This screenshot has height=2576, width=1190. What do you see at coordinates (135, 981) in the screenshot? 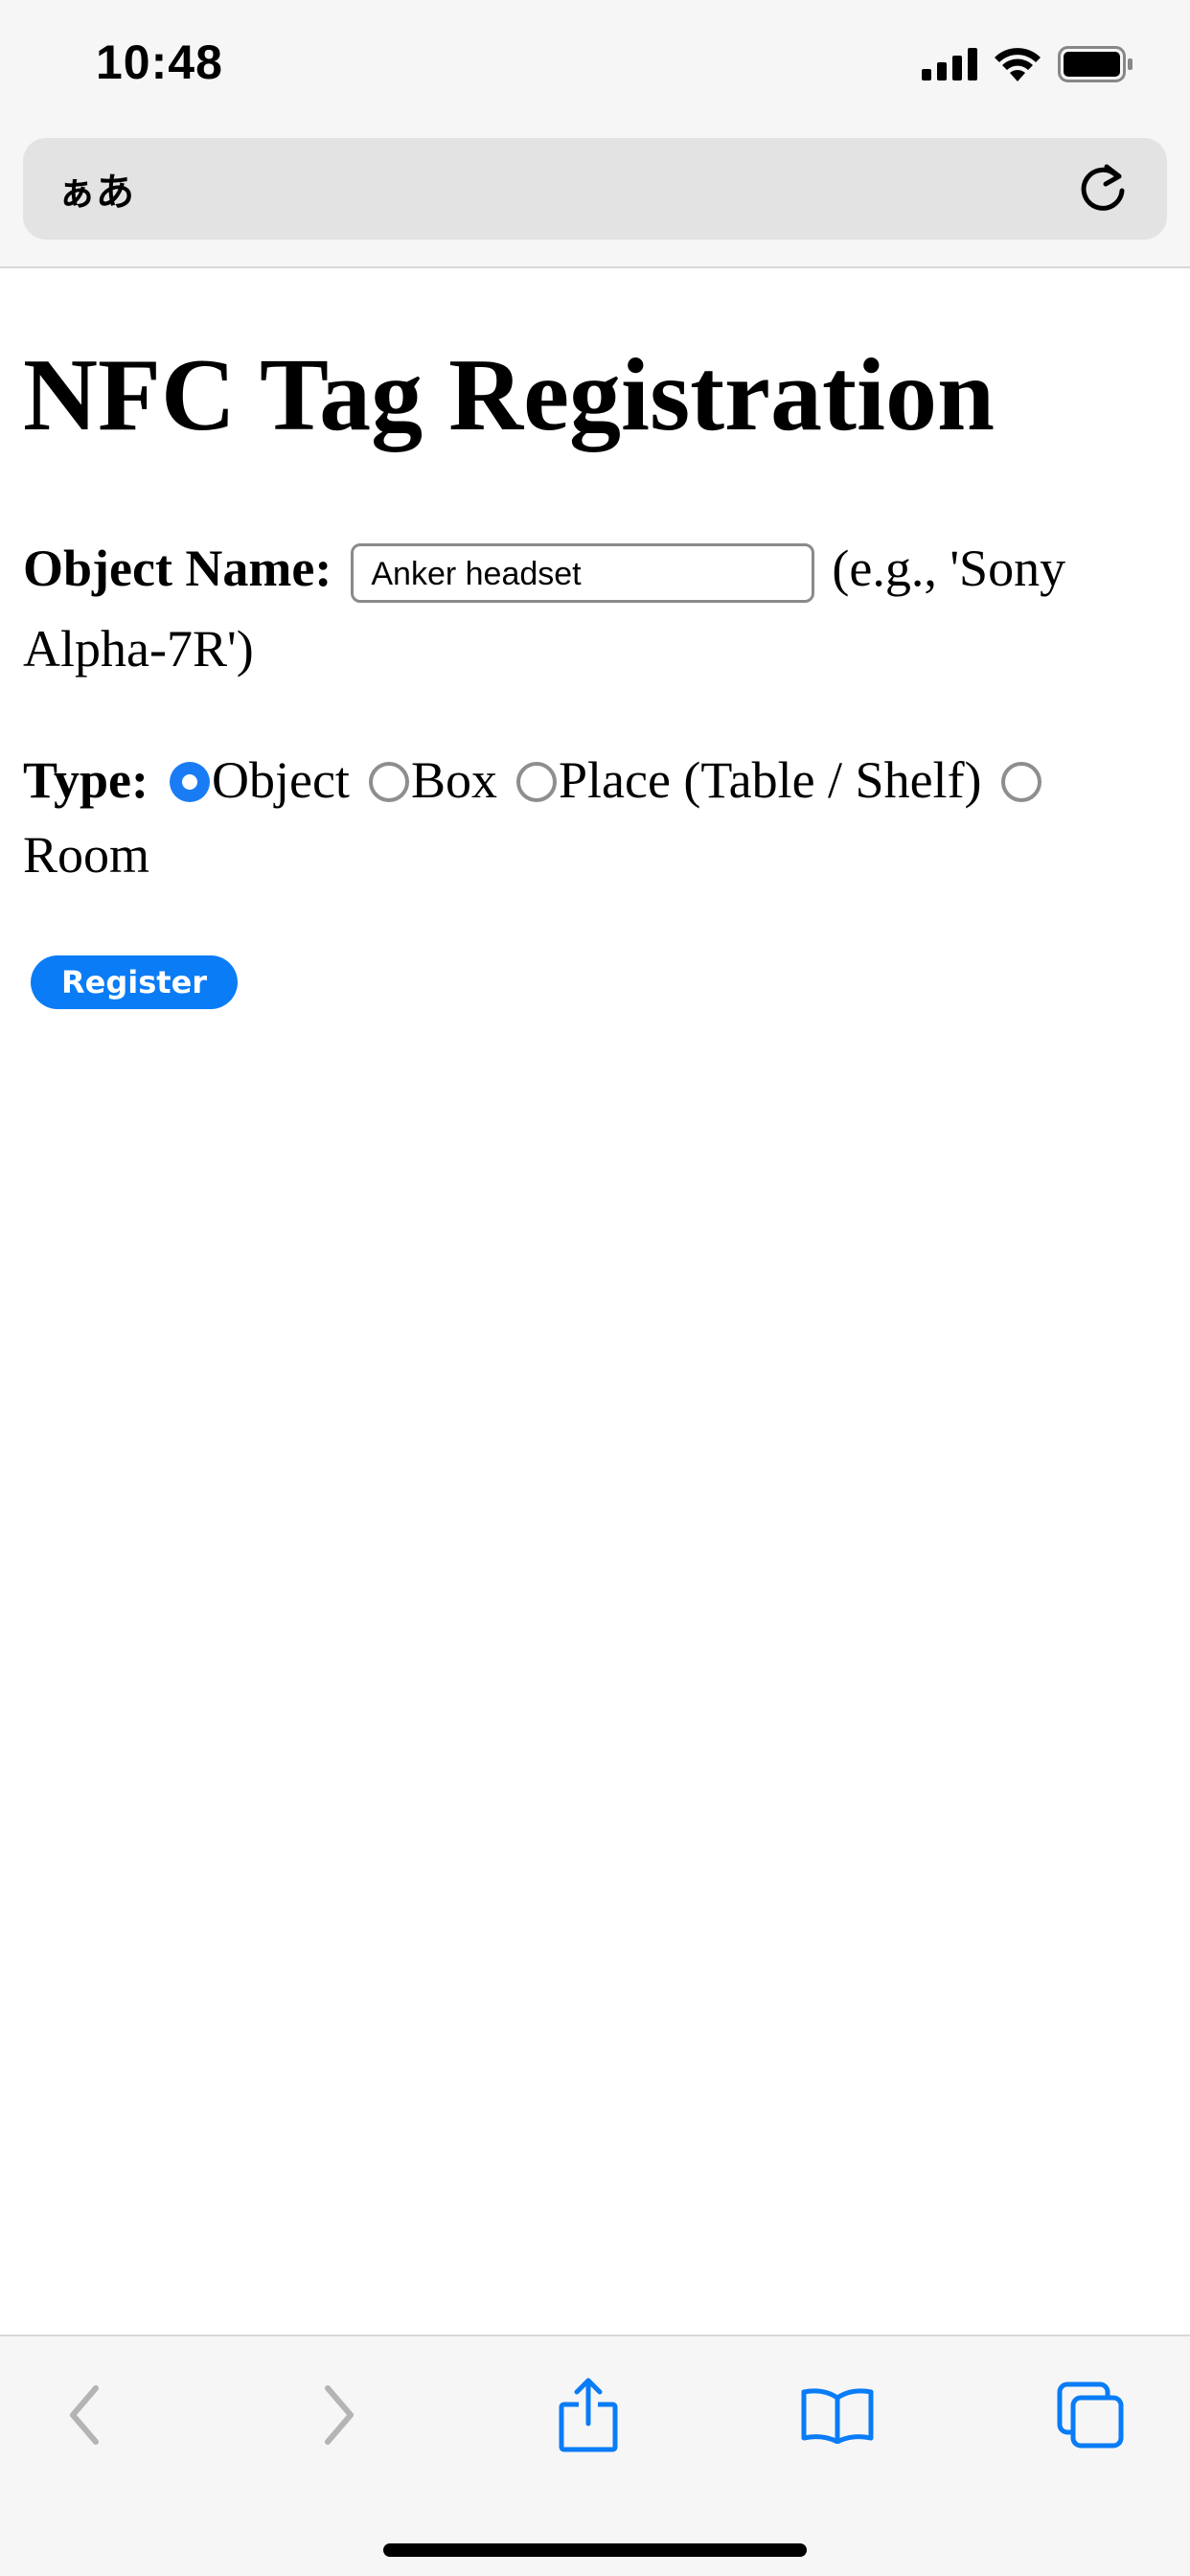
I see `register-button: Register` at bounding box center [135, 981].